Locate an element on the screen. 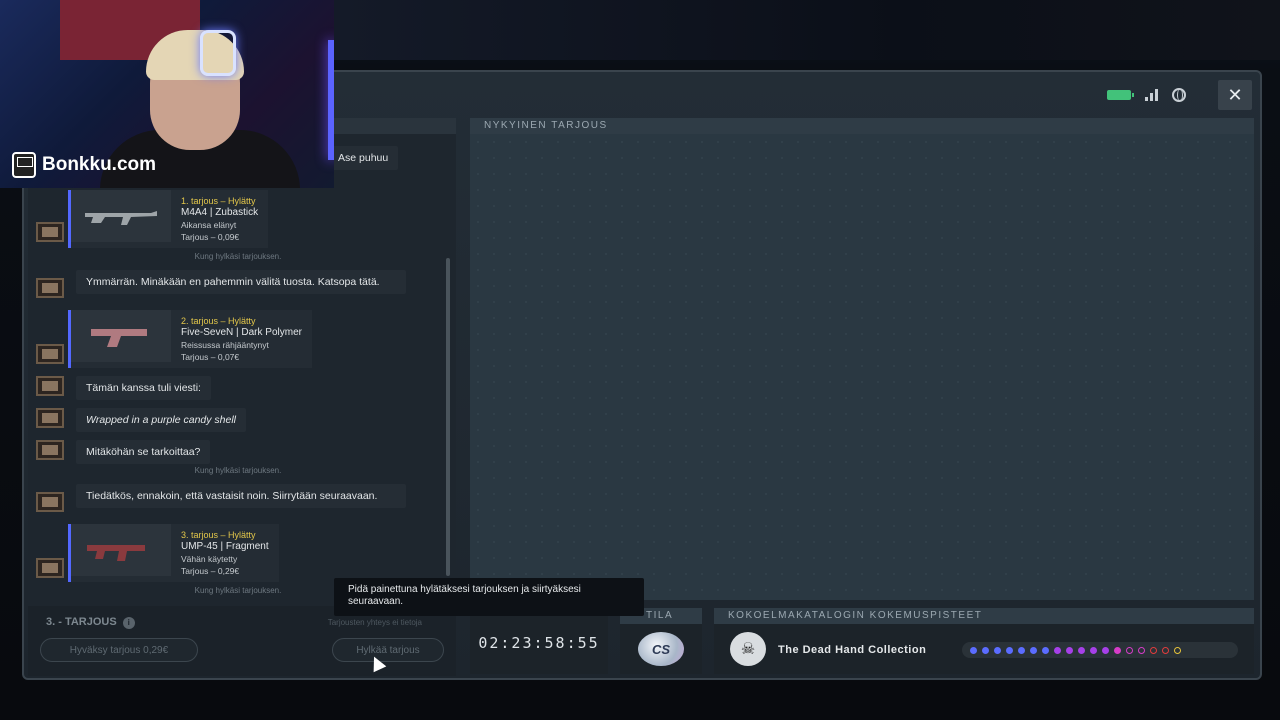 This screenshot has height=720, width=1280. offer-status: 2. tarjous – Hylätty is located at coordinates (218, 321).